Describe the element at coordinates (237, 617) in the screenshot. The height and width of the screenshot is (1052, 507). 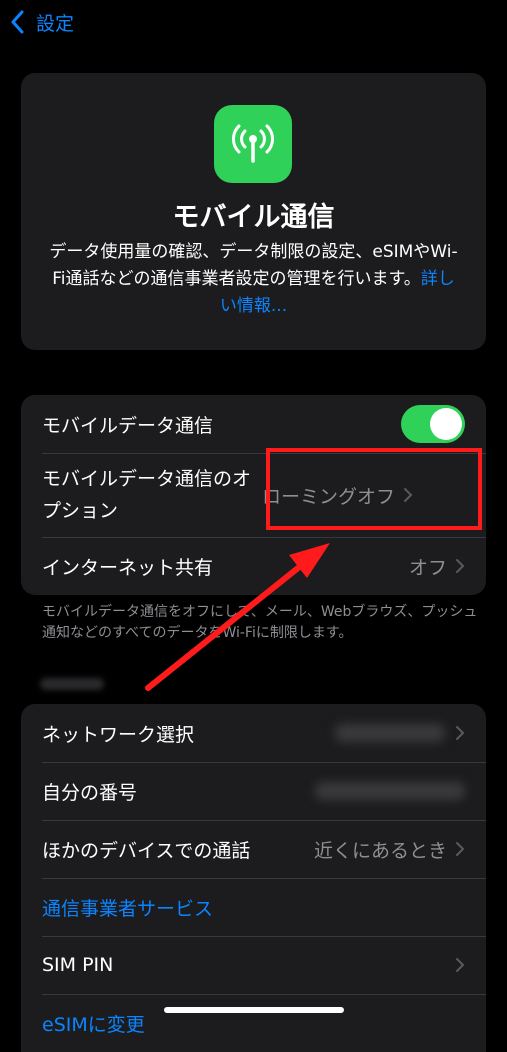
I see `annotation-arrow` at that location.